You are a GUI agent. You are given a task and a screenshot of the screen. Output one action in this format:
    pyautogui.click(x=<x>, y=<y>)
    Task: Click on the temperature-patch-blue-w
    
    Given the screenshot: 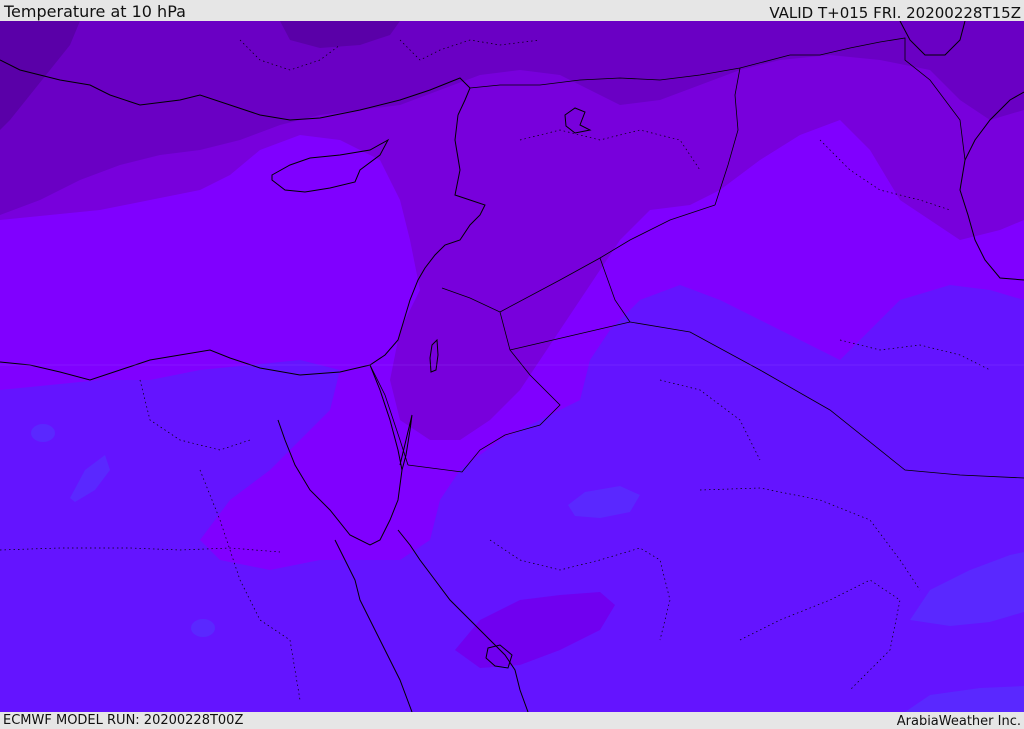 What is the action you would take?
    pyautogui.click(x=43, y=433)
    